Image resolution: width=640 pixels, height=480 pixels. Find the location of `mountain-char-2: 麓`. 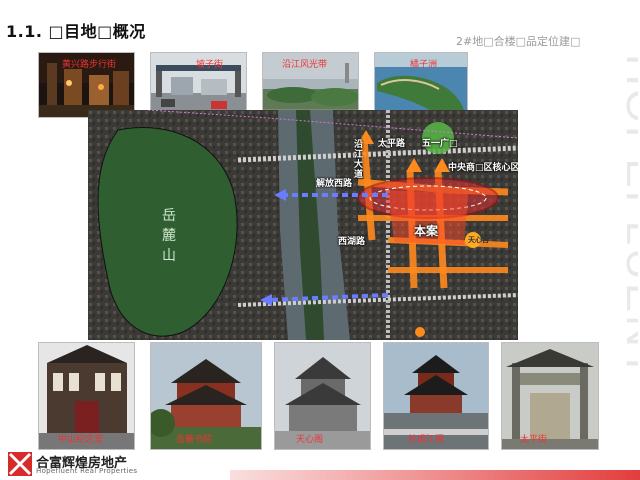

mountain-char-2: 麓 is located at coordinates (169, 236).